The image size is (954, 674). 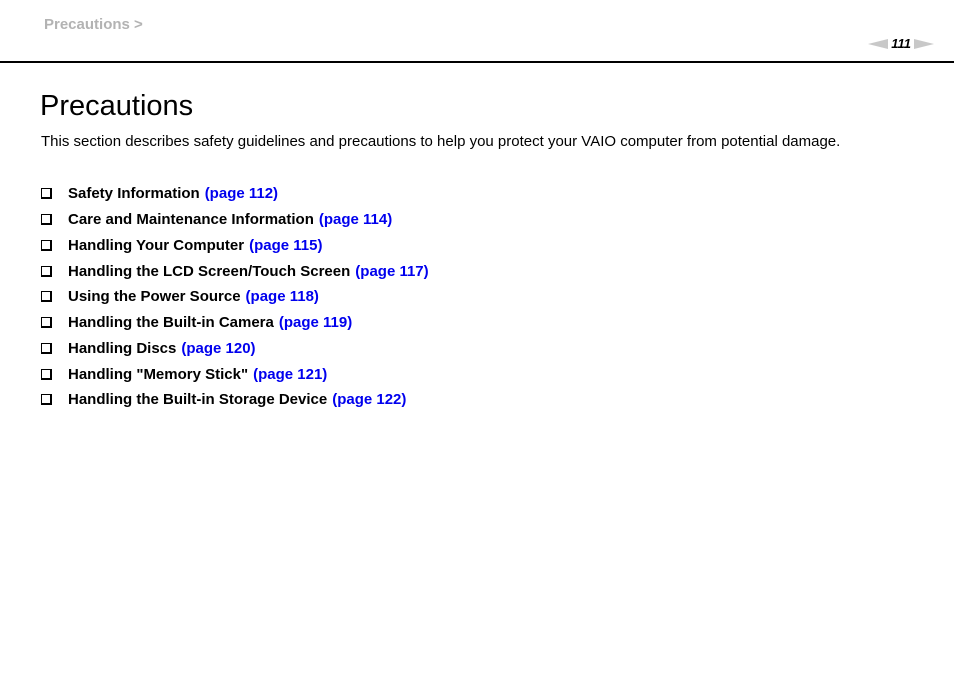 I want to click on page-link: (page 112), so click(x=241, y=193).